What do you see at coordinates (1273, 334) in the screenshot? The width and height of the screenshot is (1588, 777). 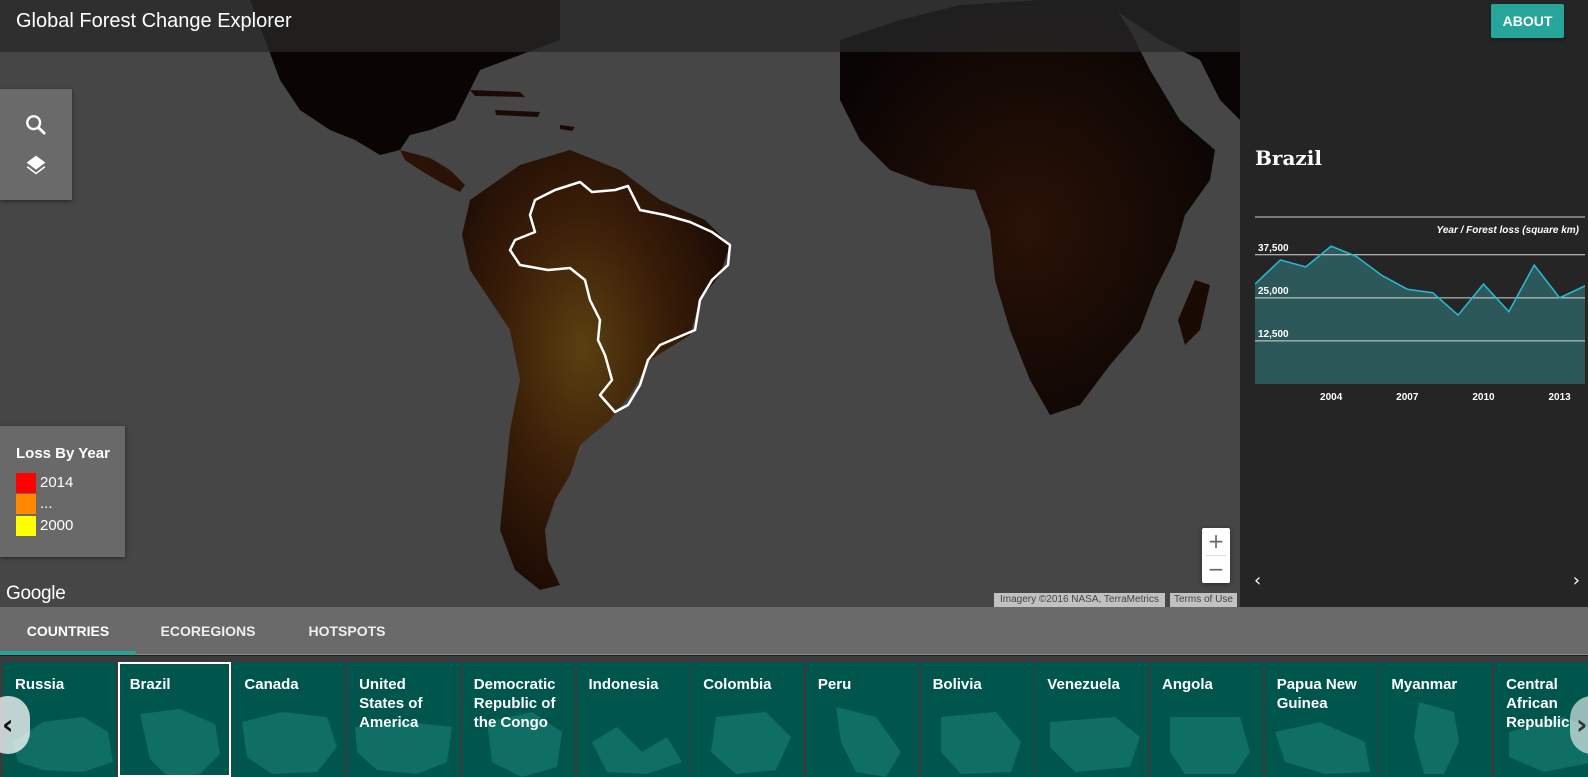 I see `y-tick-label: 12,500` at bounding box center [1273, 334].